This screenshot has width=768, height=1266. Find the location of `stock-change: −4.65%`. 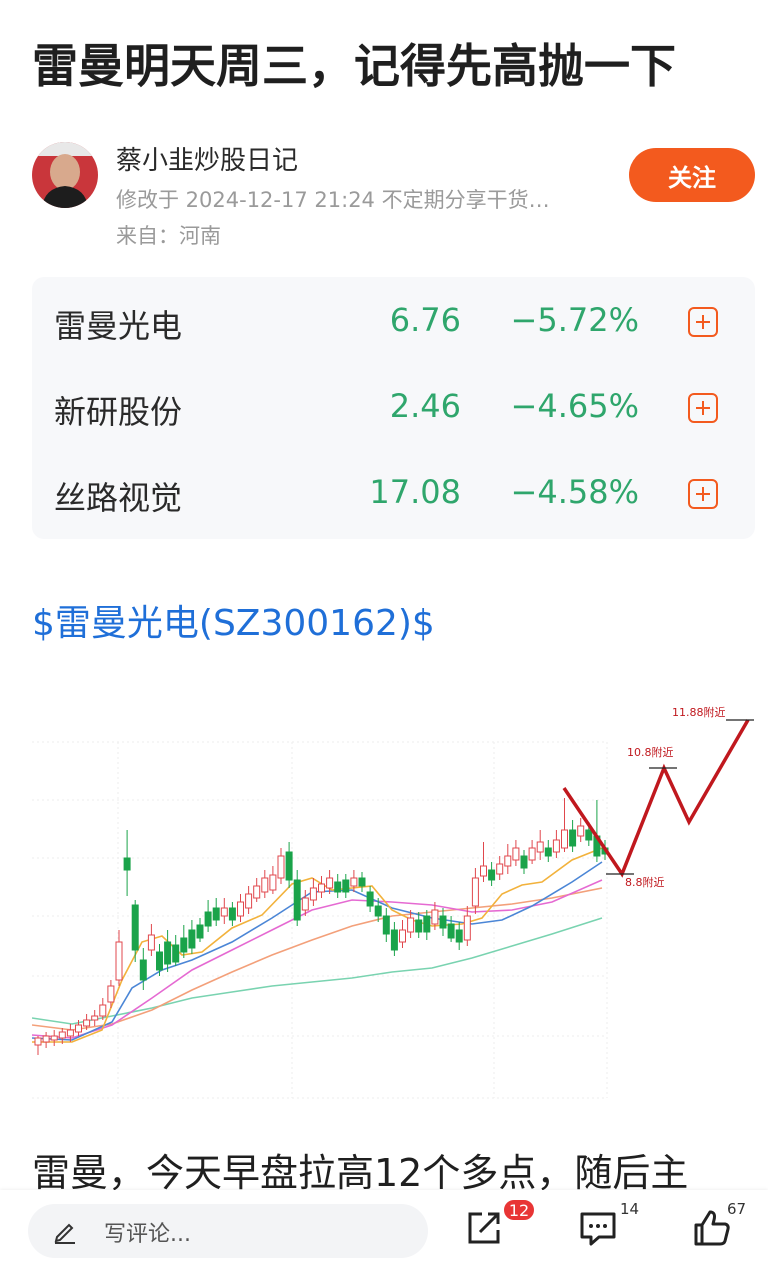

stock-change: −4.65% is located at coordinates (574, 406).